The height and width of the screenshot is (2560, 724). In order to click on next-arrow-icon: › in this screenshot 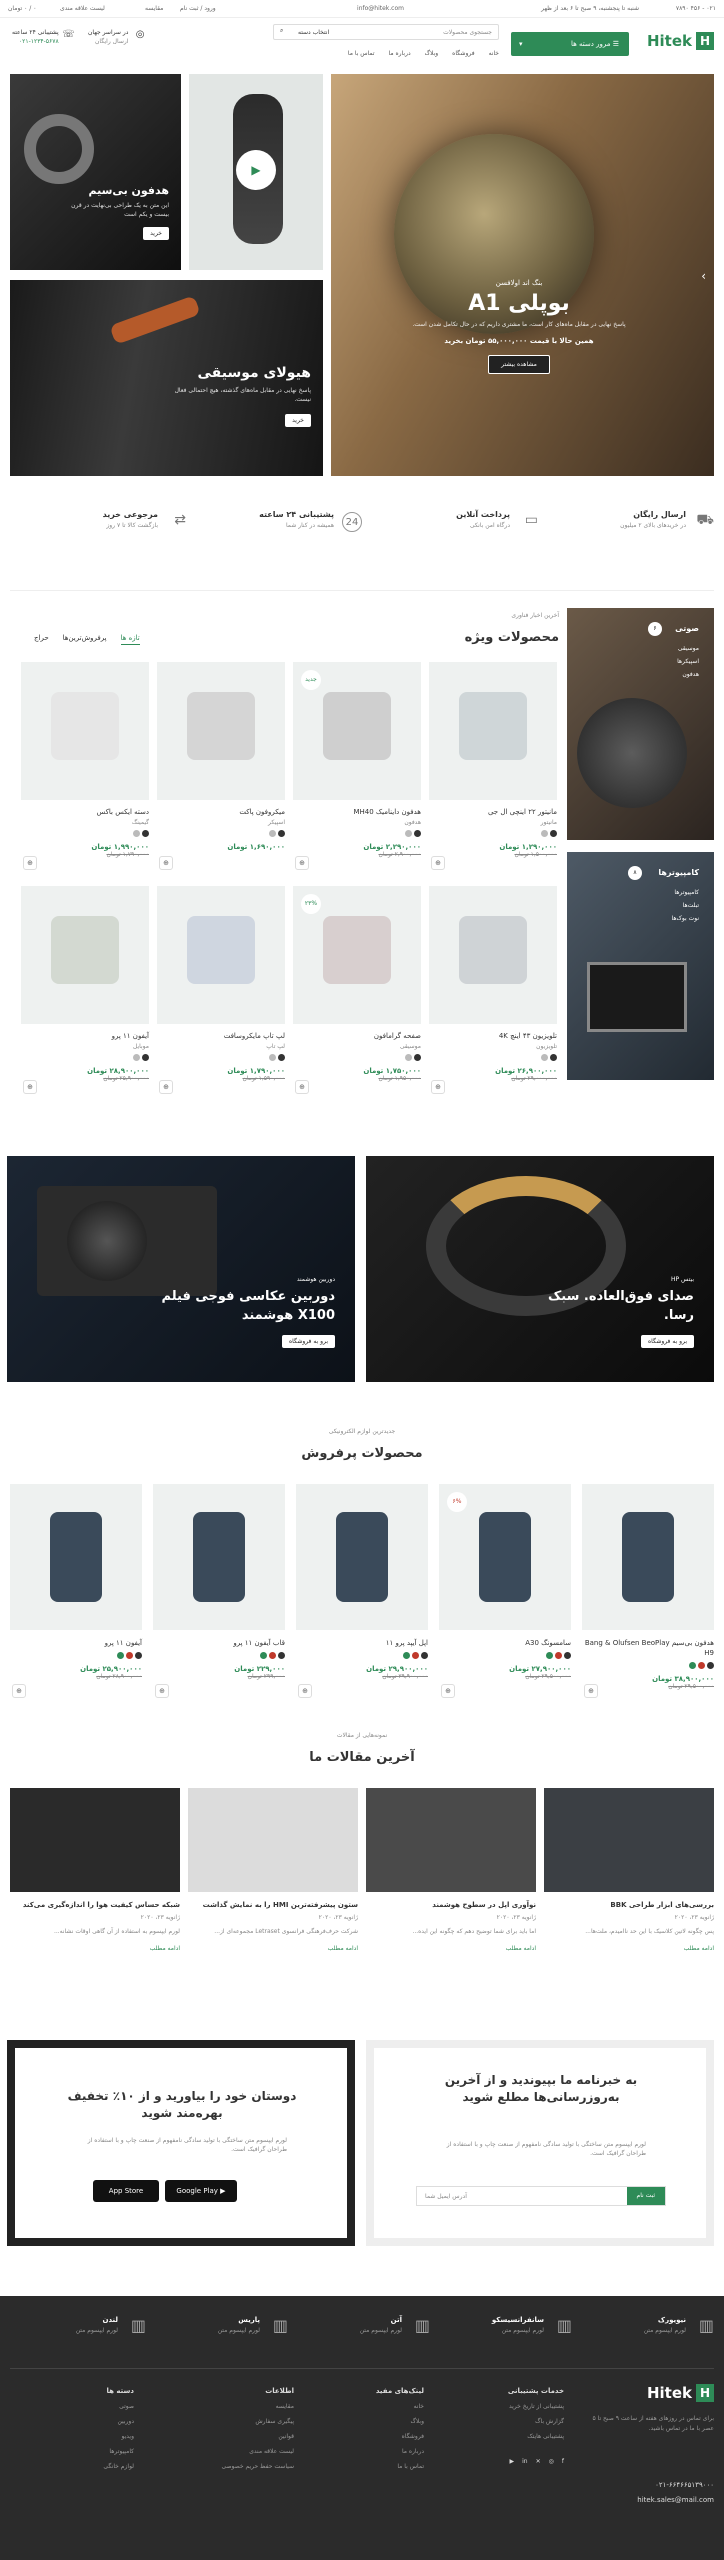, I will do `click(703, 276)`.